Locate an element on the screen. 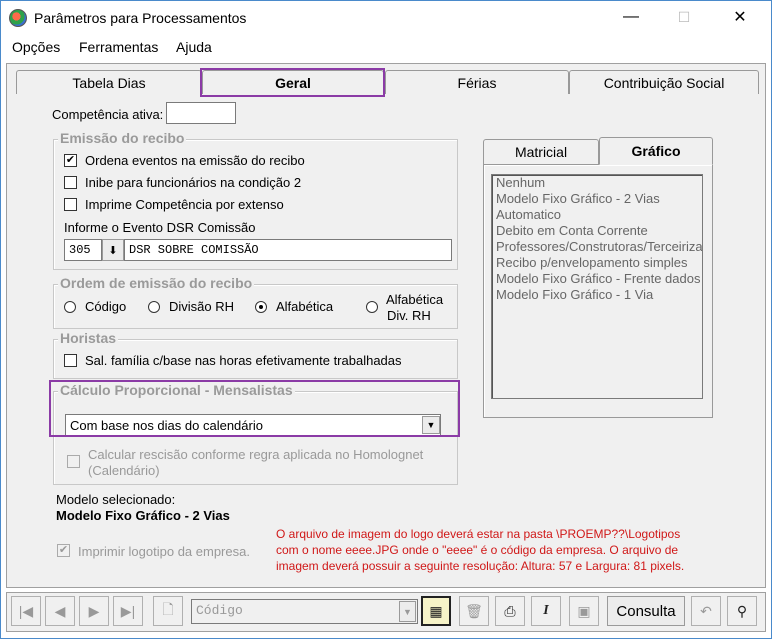  radio-codigo is located at coordinates (70, 307).